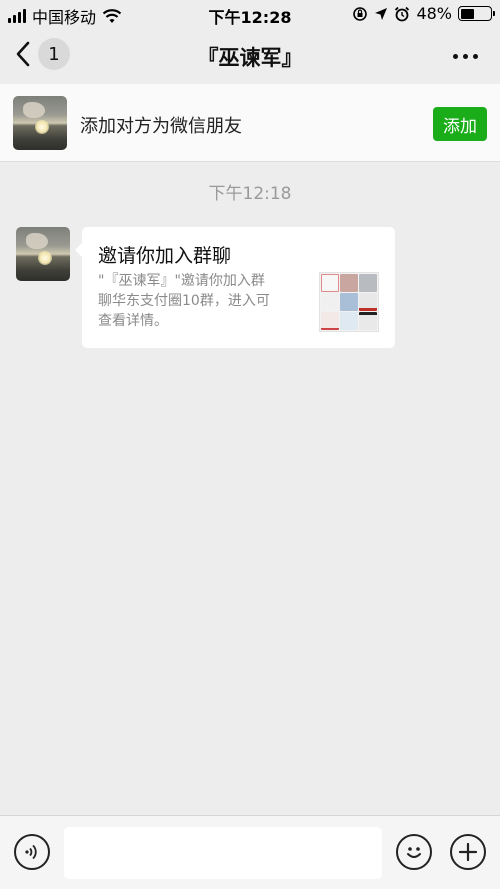 This screenshot has width=500, height=889. What do you see at coordinates (43, 254) in the screenshot?
I see `sender-avatar` at bounding box center [43, 254].